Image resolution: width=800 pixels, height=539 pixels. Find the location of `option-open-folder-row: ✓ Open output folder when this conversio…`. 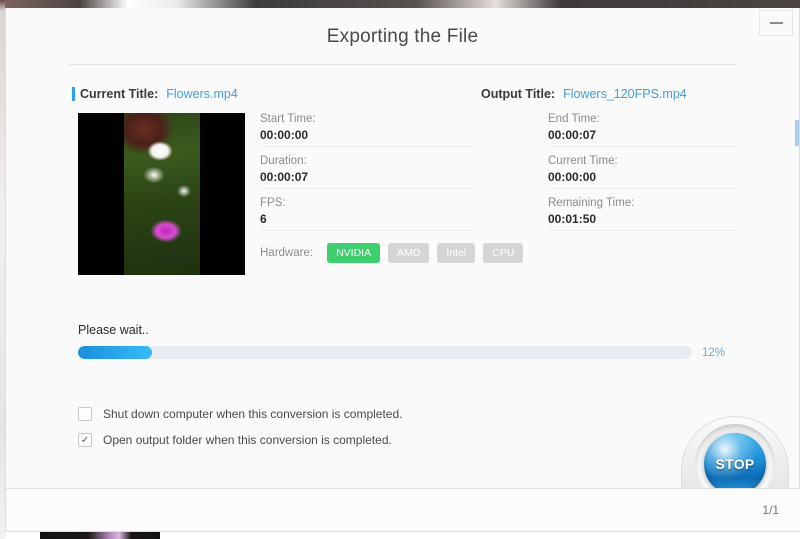

option-open-folder-row: ✓ Open output folder when this conversio… is located at coordinates (407, 440).